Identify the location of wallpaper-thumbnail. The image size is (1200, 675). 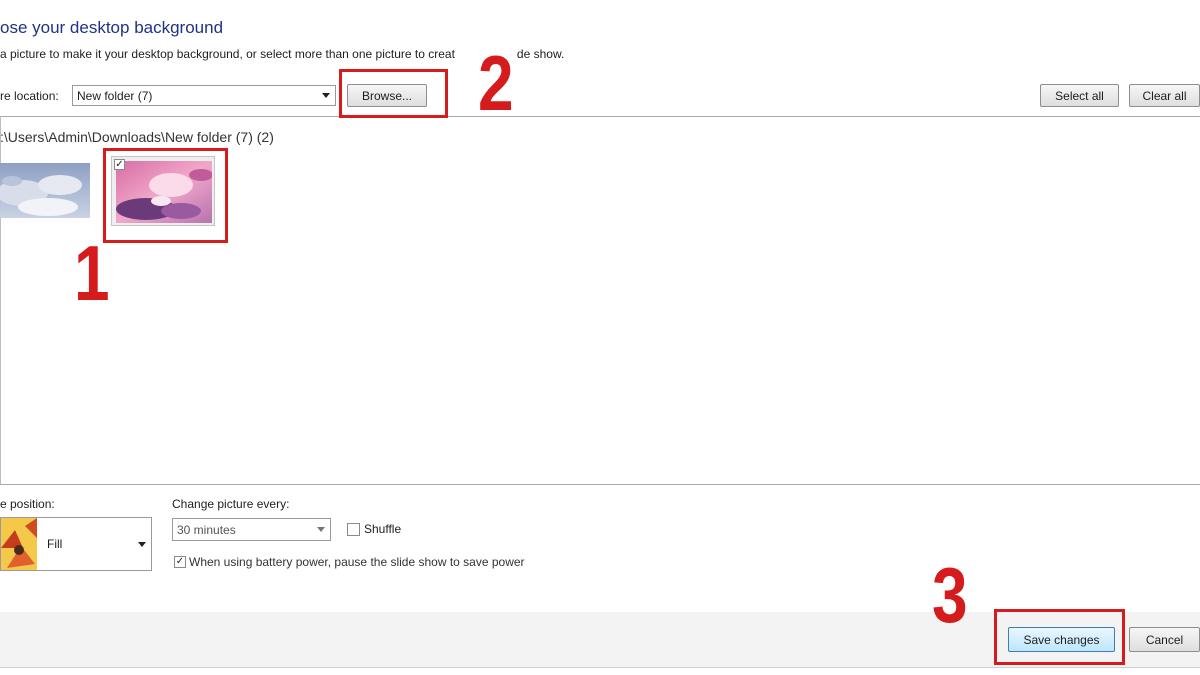
(45, 190).